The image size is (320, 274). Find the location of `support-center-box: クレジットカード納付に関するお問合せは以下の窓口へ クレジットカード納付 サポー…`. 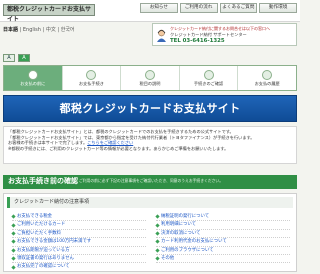

support-center-box: クレジットカード納付に関するお問合せは以下の窓口へ クレジットカード納付 サポー… is located at coordinates (224, 34).